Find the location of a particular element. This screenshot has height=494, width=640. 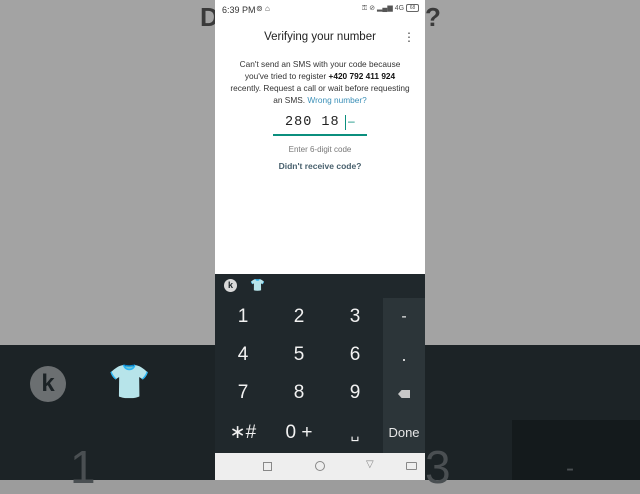

home-button-icon is located at coordinates (320, 466).